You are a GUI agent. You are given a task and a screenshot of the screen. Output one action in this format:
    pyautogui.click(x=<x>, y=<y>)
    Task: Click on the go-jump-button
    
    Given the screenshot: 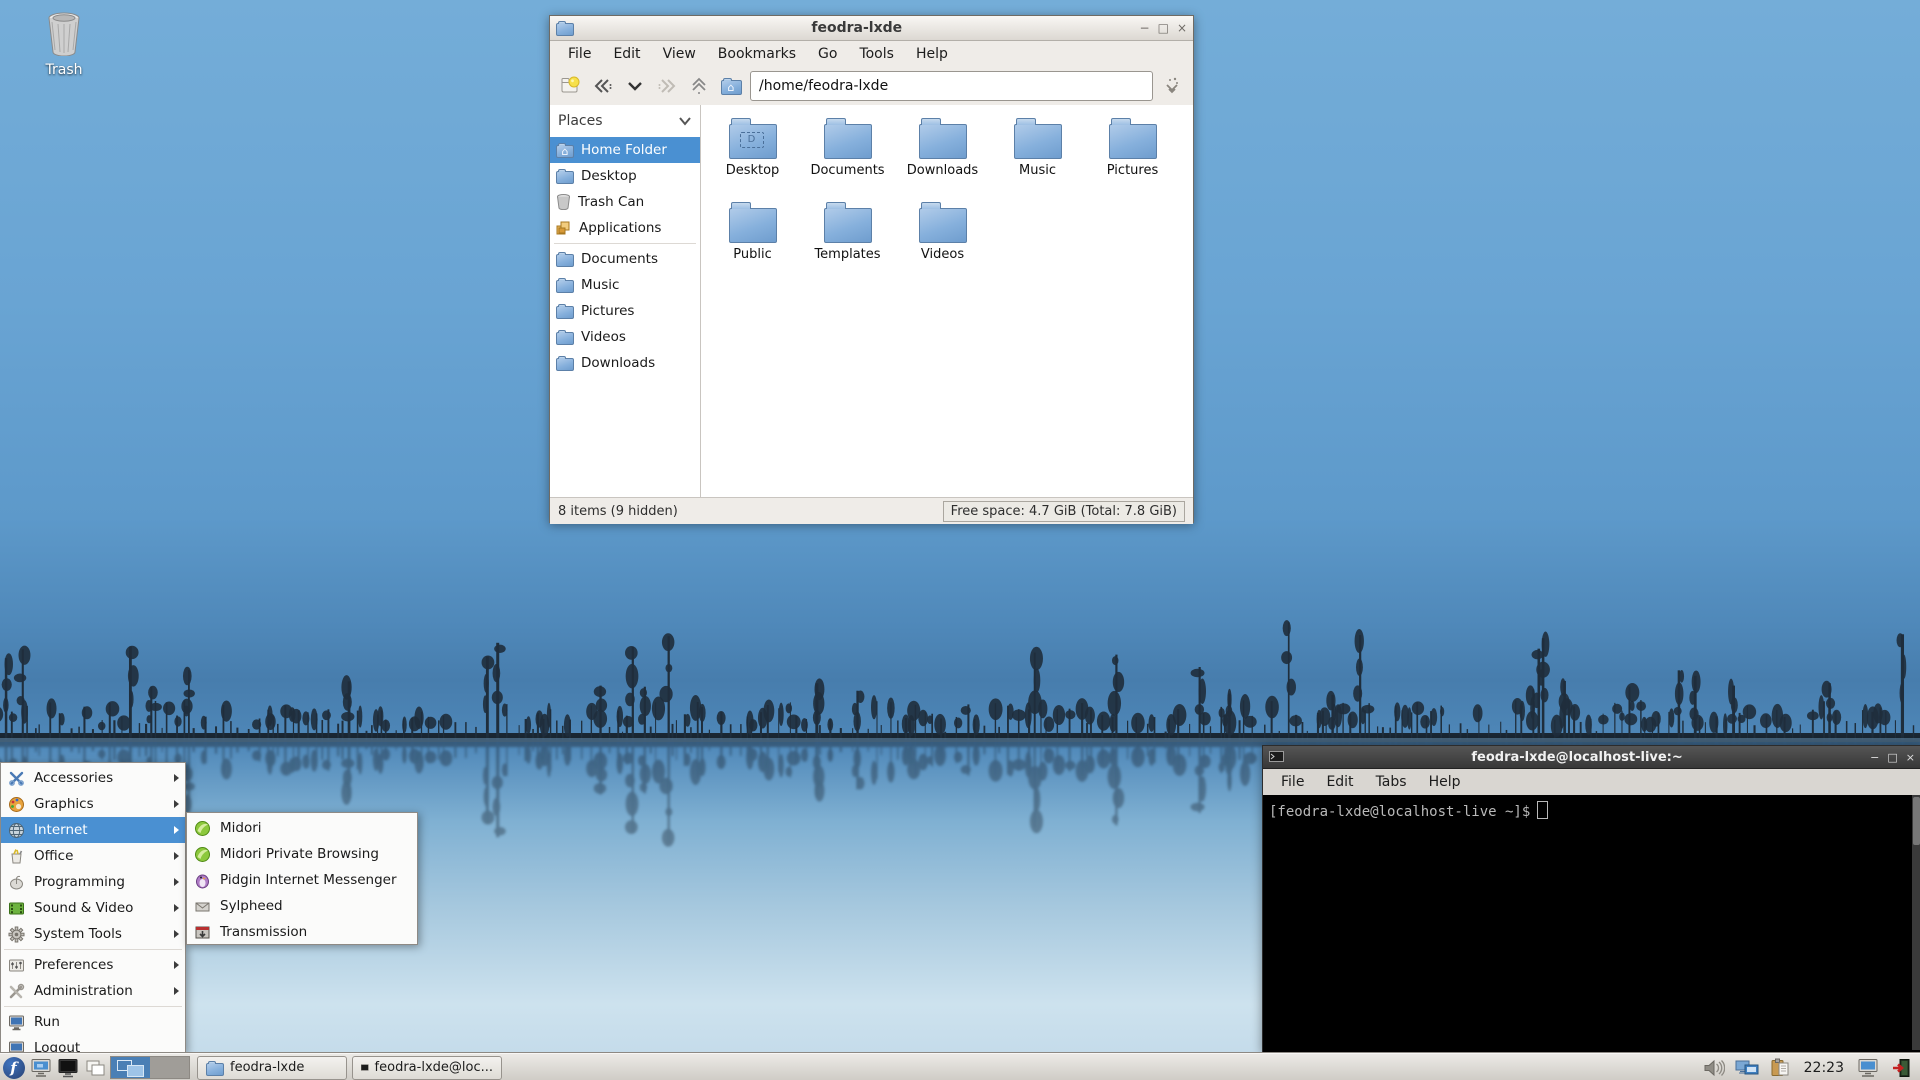 What is the action you would take?
    pyautogui.click(x=1172, y=86)
    